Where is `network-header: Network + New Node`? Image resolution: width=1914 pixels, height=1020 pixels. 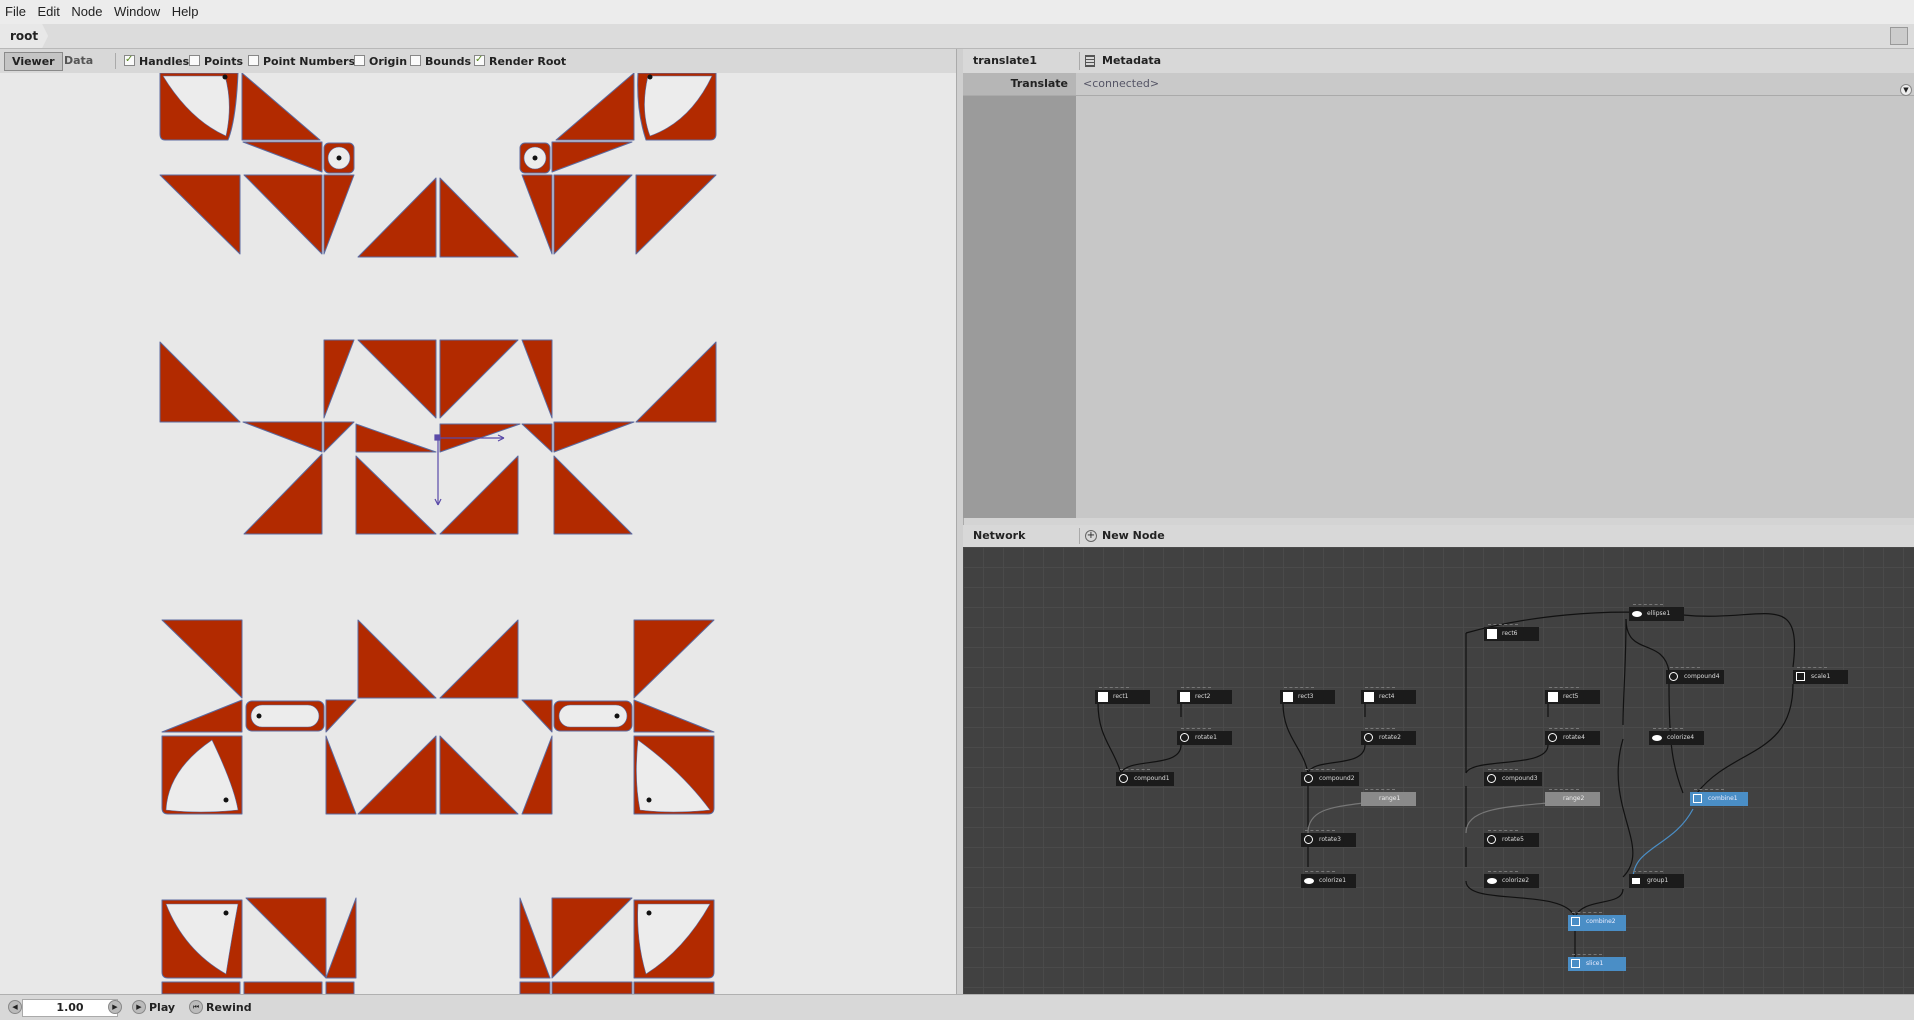
network-header: Network + New Node is located at coordinates (1438, 536).